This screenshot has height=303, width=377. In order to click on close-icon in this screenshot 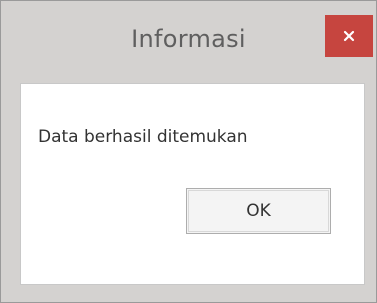, I will do `click(349, 36)`.